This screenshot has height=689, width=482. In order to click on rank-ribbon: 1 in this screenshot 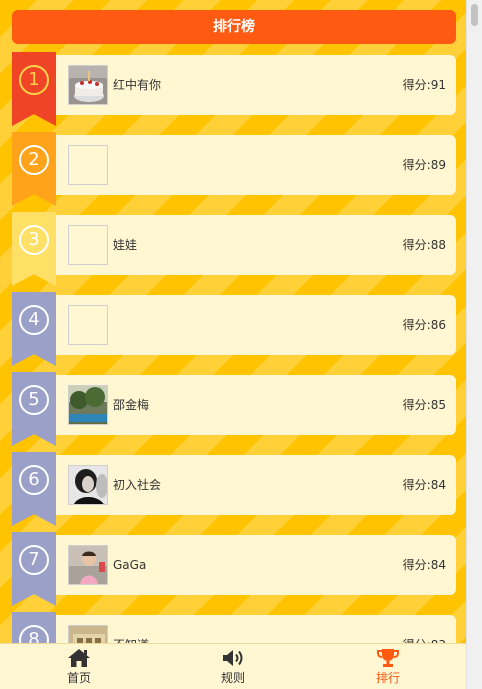, I will do `click(34, 89)`.